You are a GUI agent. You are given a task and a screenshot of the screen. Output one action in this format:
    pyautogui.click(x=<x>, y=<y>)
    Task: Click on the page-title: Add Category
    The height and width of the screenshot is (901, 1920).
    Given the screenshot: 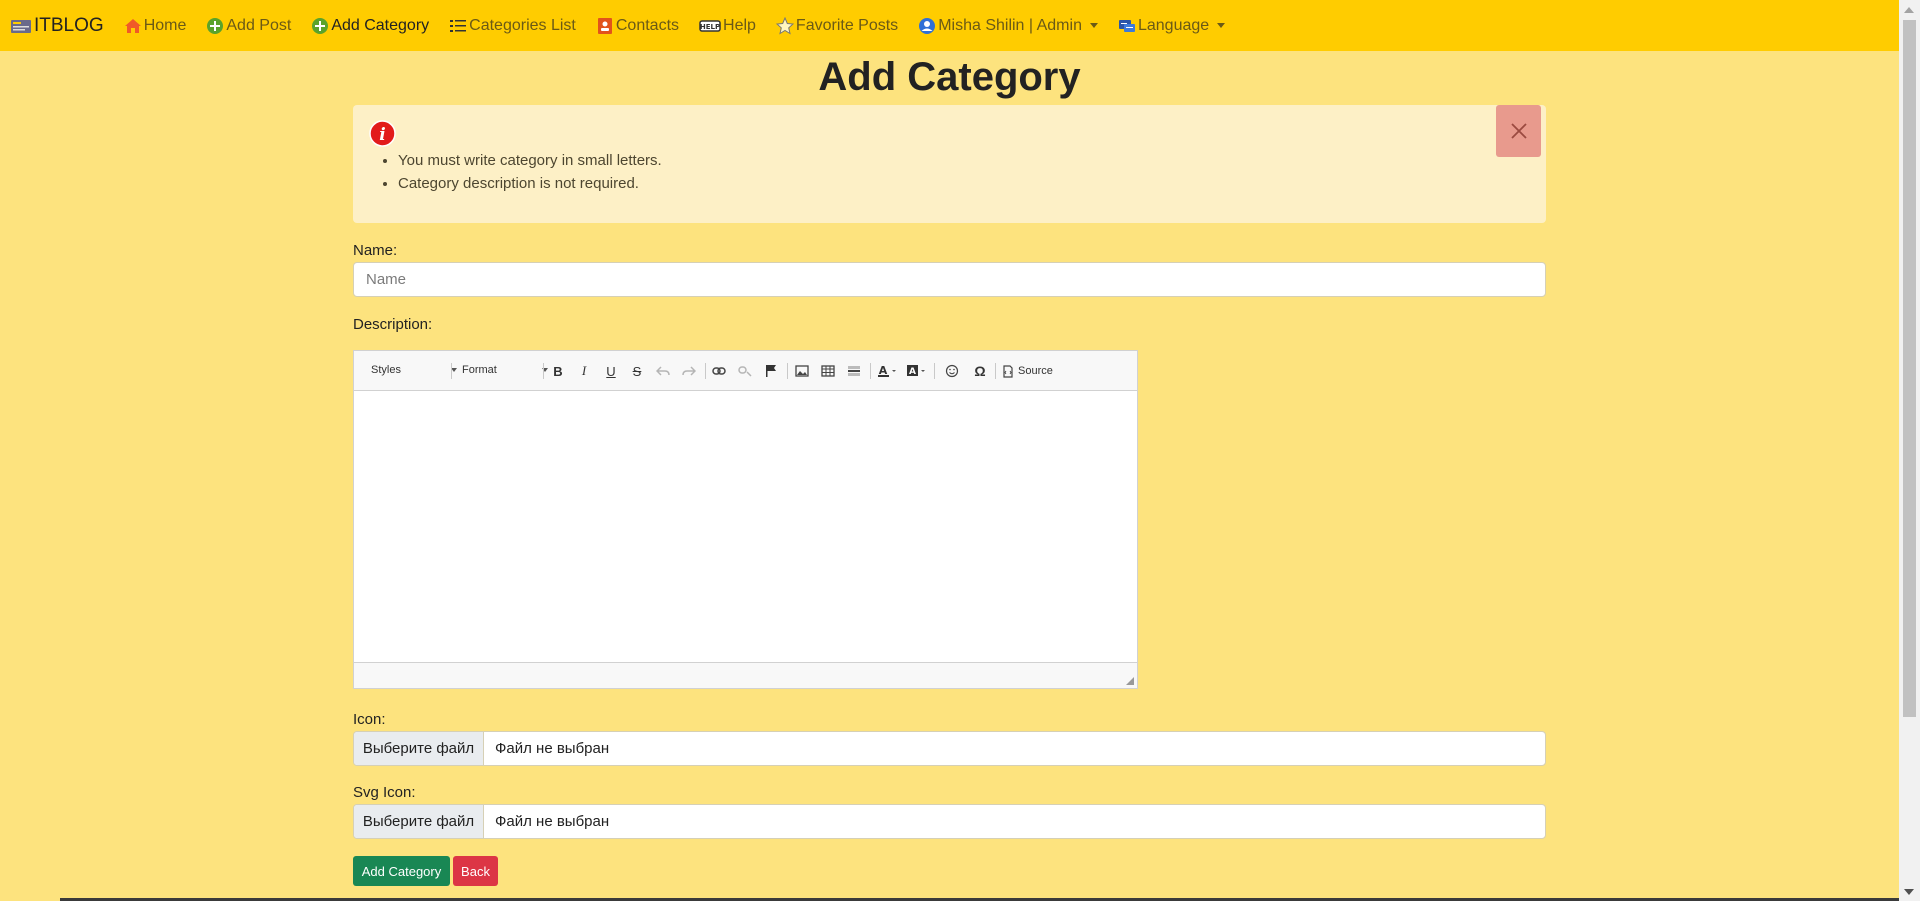 What is the action you would take?
    pyautogui.click(x=949, y=77)
    